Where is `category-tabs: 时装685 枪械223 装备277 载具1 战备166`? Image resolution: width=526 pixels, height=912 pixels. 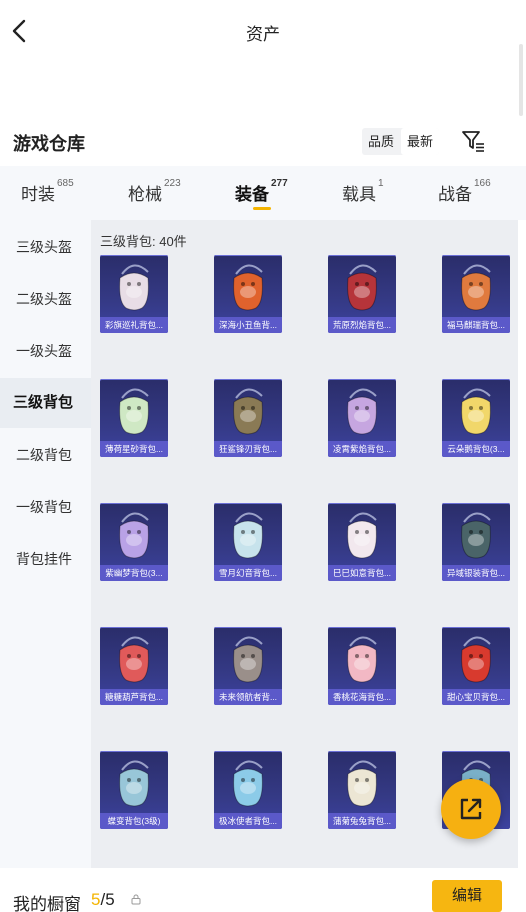 category-tabs: 时装685 枪械223 装备277 载具1 战备166 is located at coordinates (263, 193).